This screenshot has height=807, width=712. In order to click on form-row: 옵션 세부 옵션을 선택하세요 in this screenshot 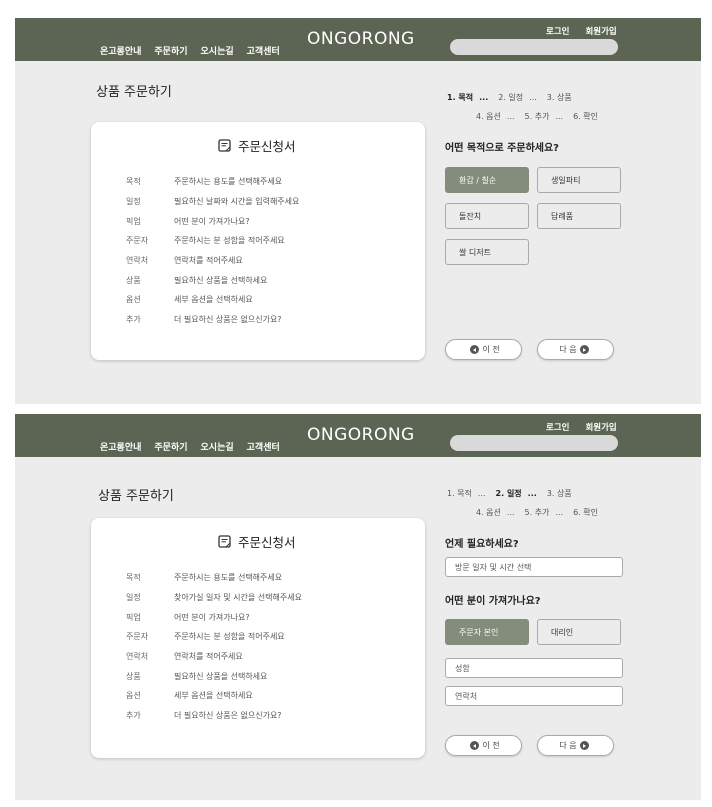, I will do `click(214, 696)`.